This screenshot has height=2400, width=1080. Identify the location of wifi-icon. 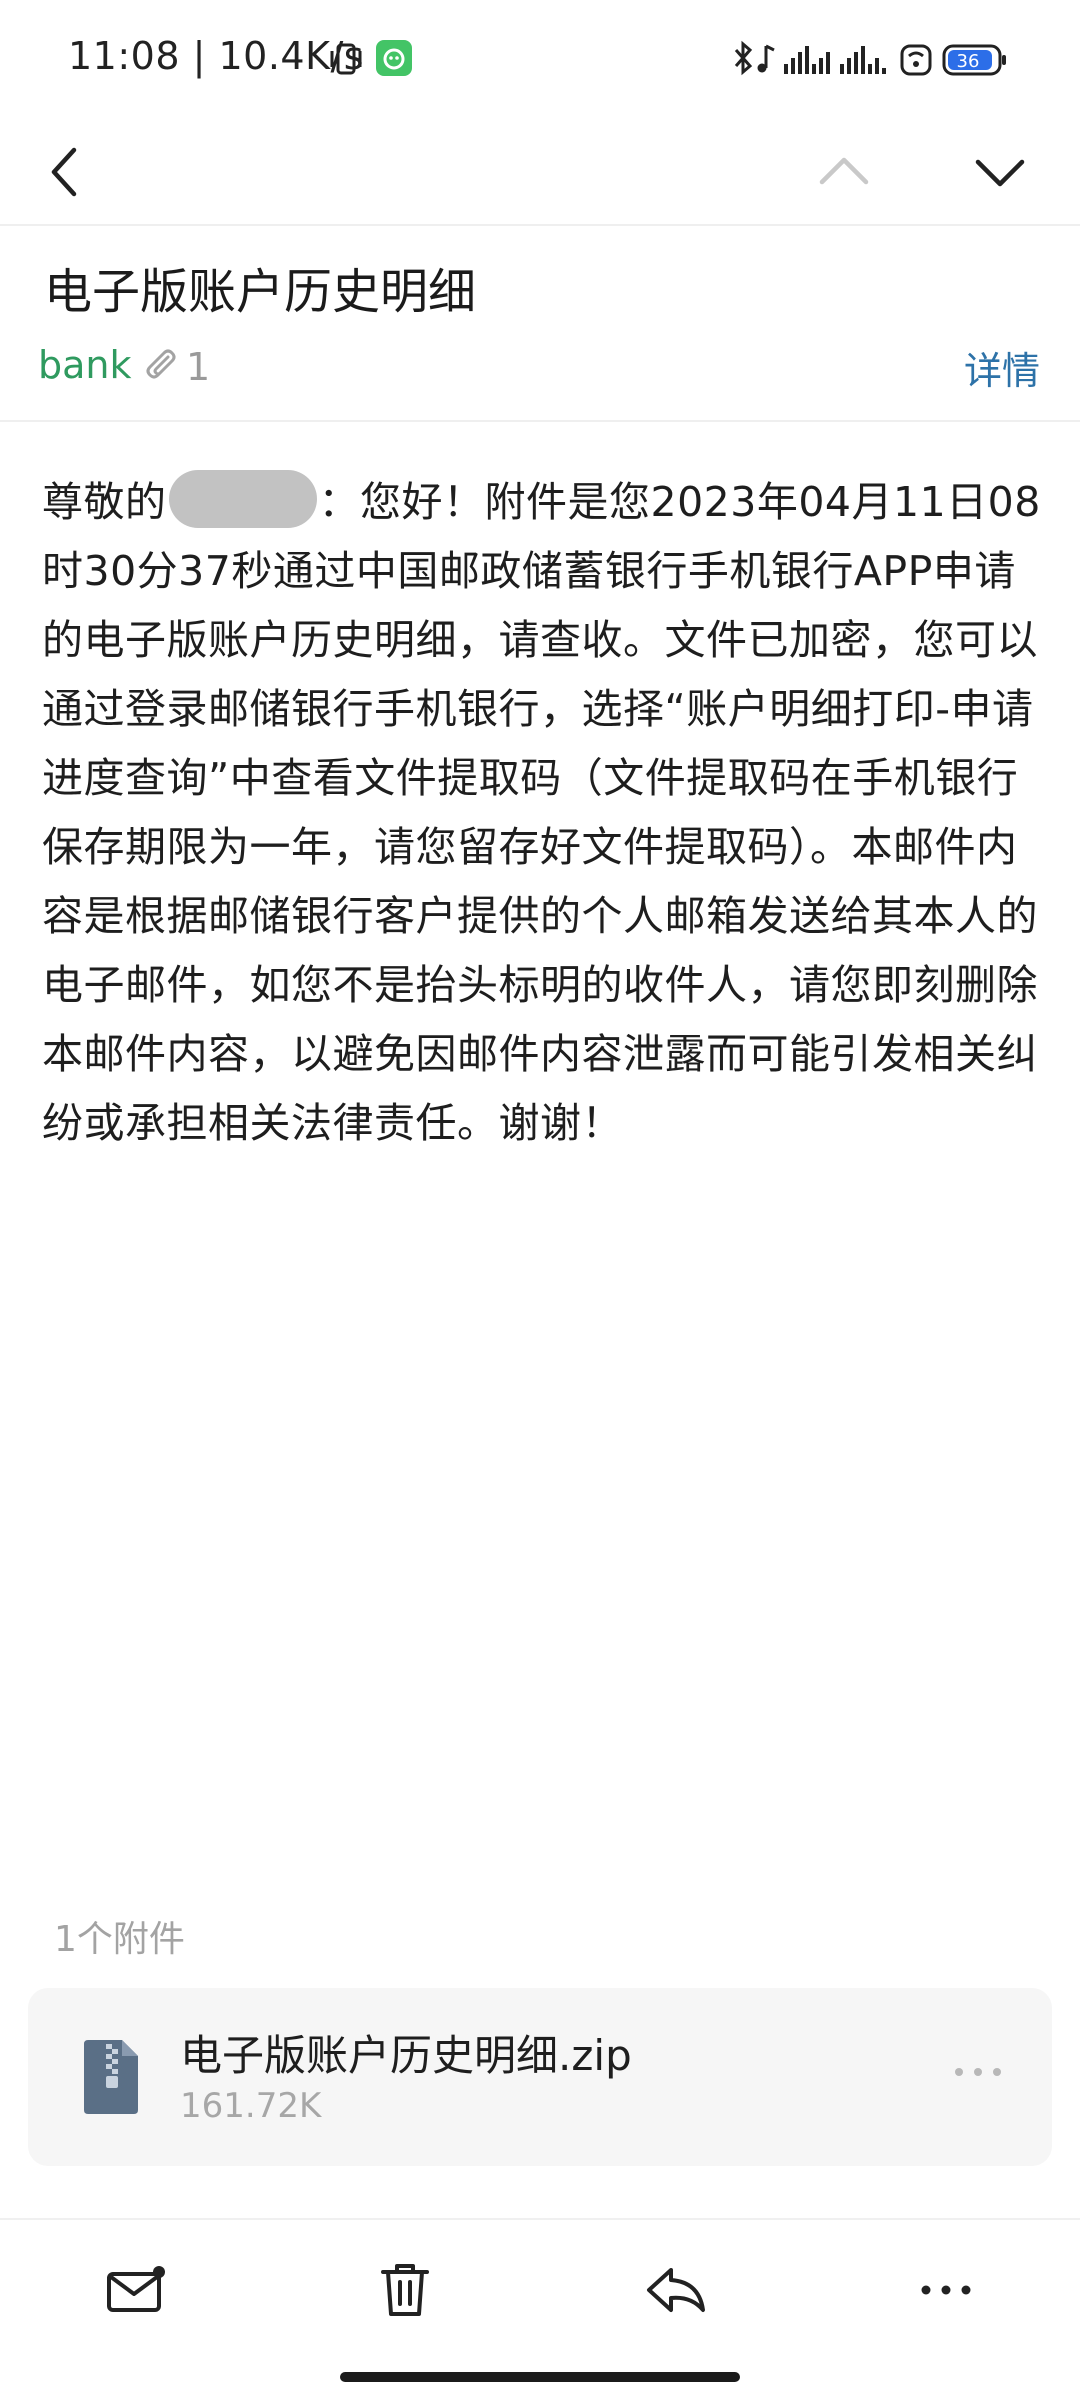
(916, 60).